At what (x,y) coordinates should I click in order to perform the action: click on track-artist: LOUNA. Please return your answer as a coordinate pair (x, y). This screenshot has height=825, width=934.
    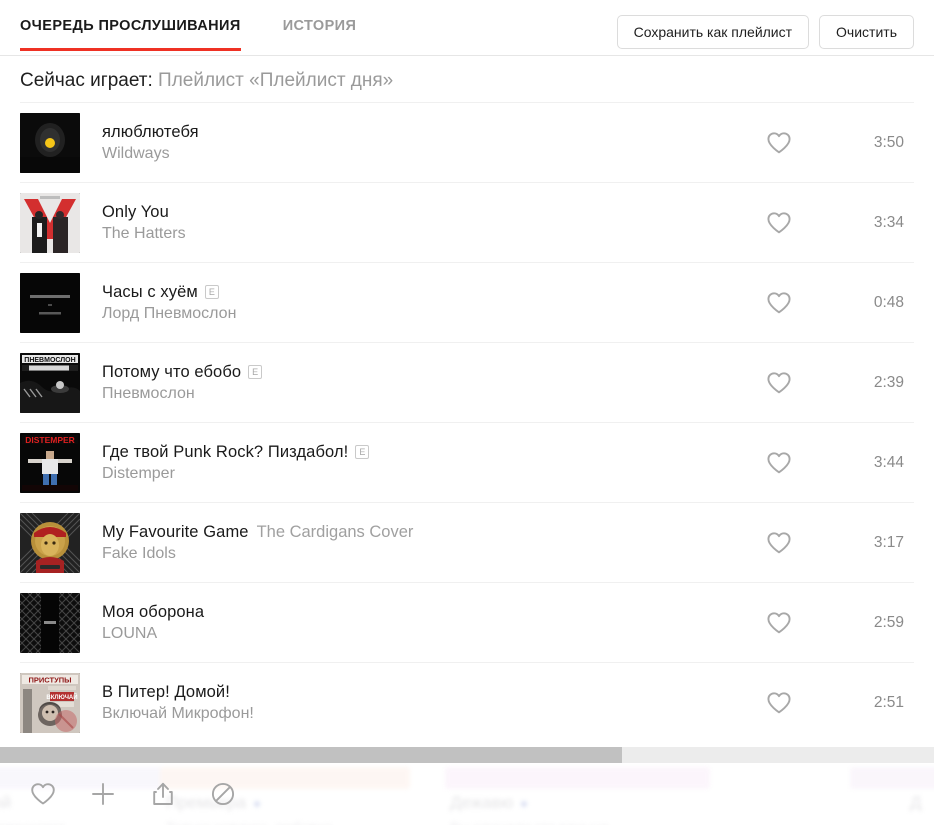
    Looking at the image, I should click on (418, 634).